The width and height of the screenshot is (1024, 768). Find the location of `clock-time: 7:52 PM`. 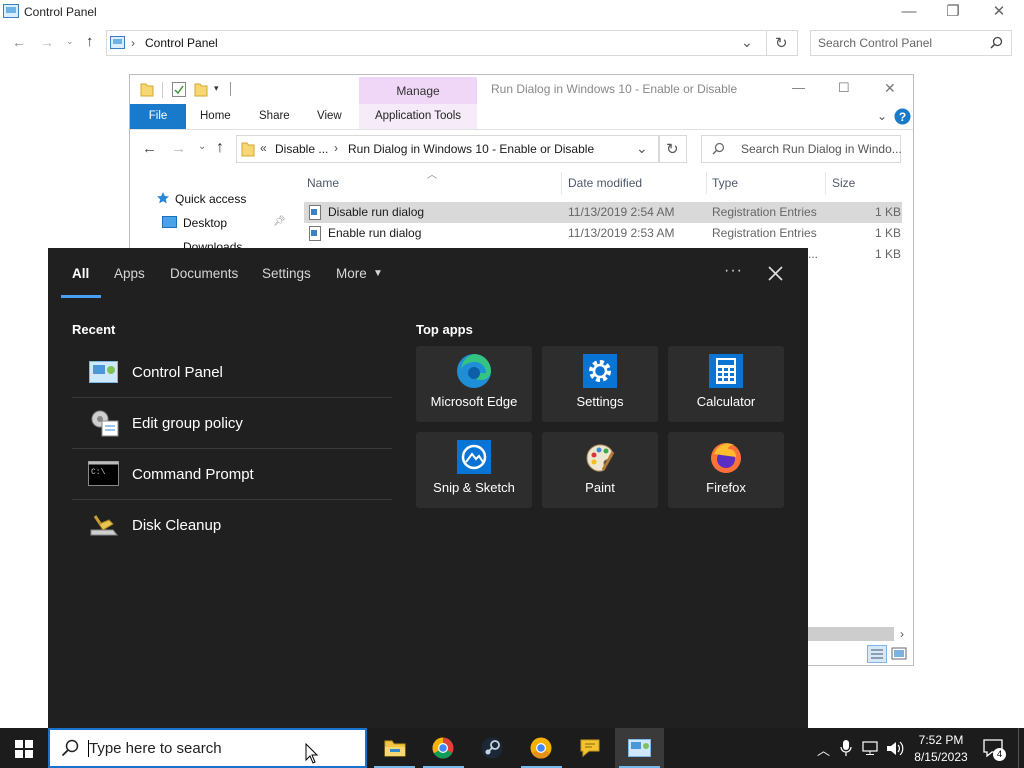

clock-time: 7:52 PM is located at coordinates (941, 740).